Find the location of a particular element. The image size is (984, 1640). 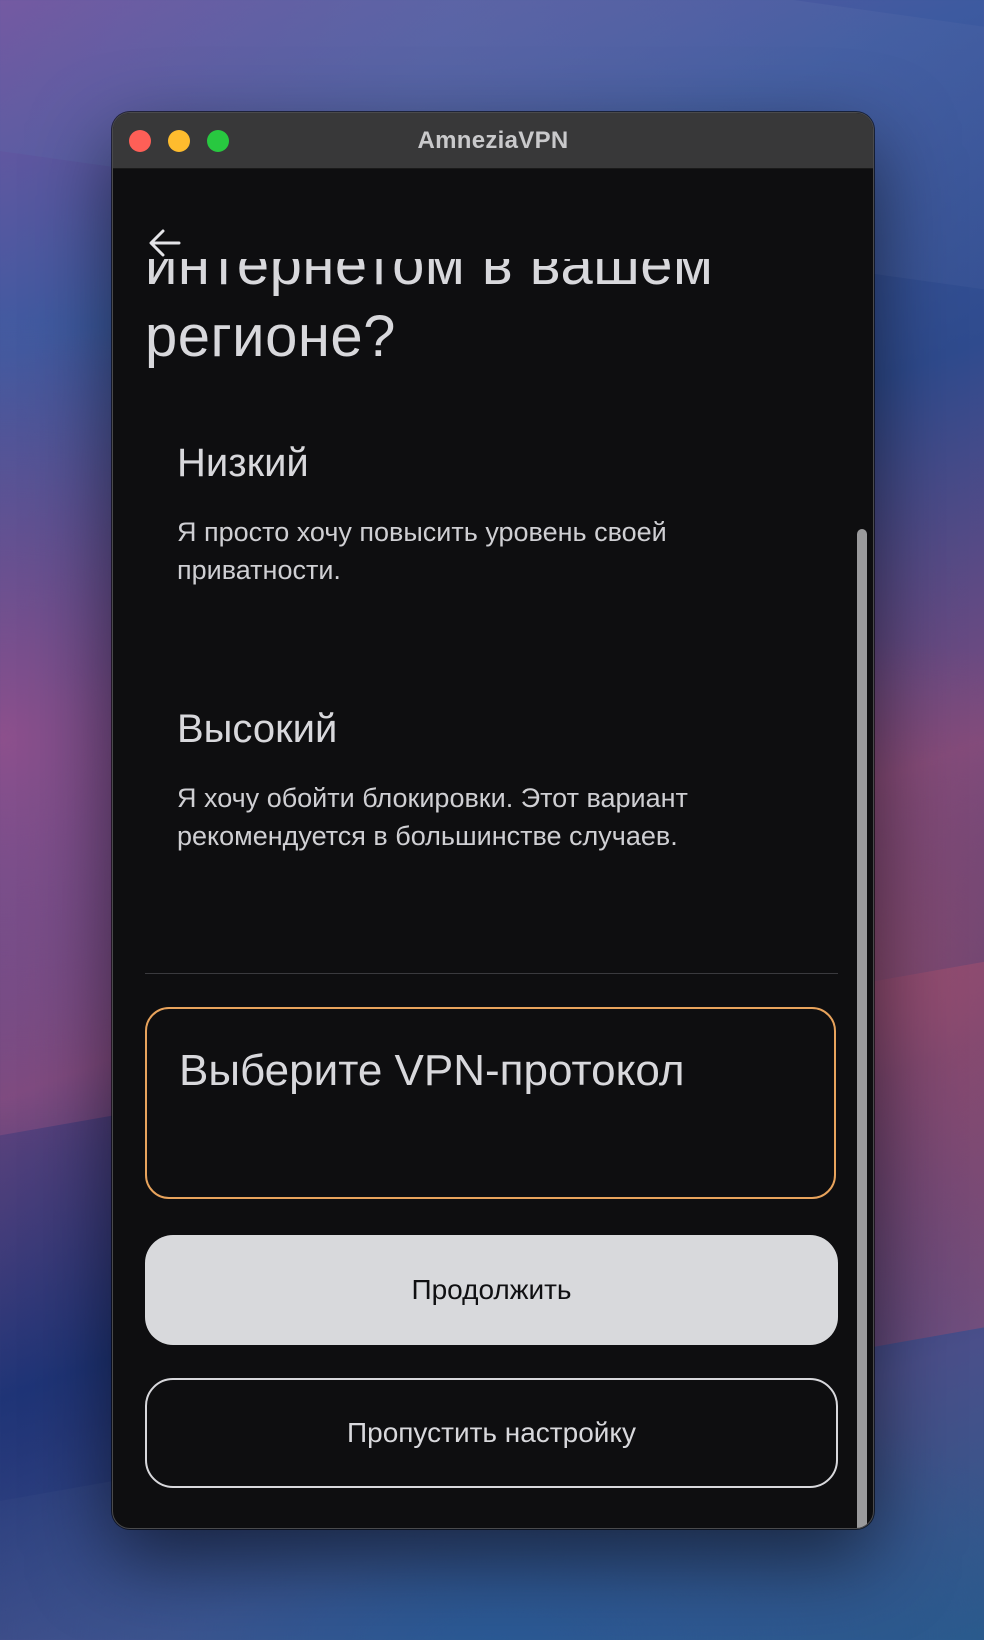

scrollbar is located at coordinates (862, 1028).